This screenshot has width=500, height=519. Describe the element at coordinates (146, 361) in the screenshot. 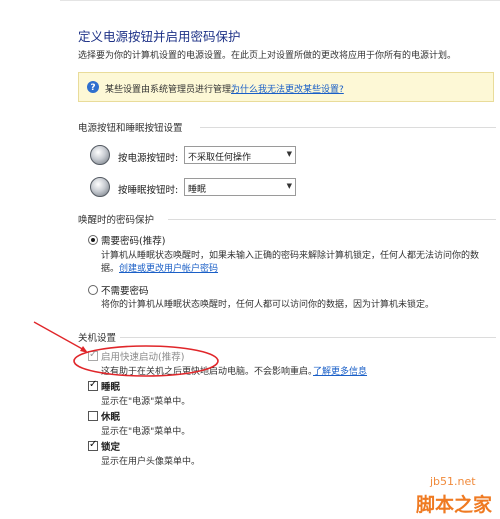

I see `annotation-ellipse` at that location.